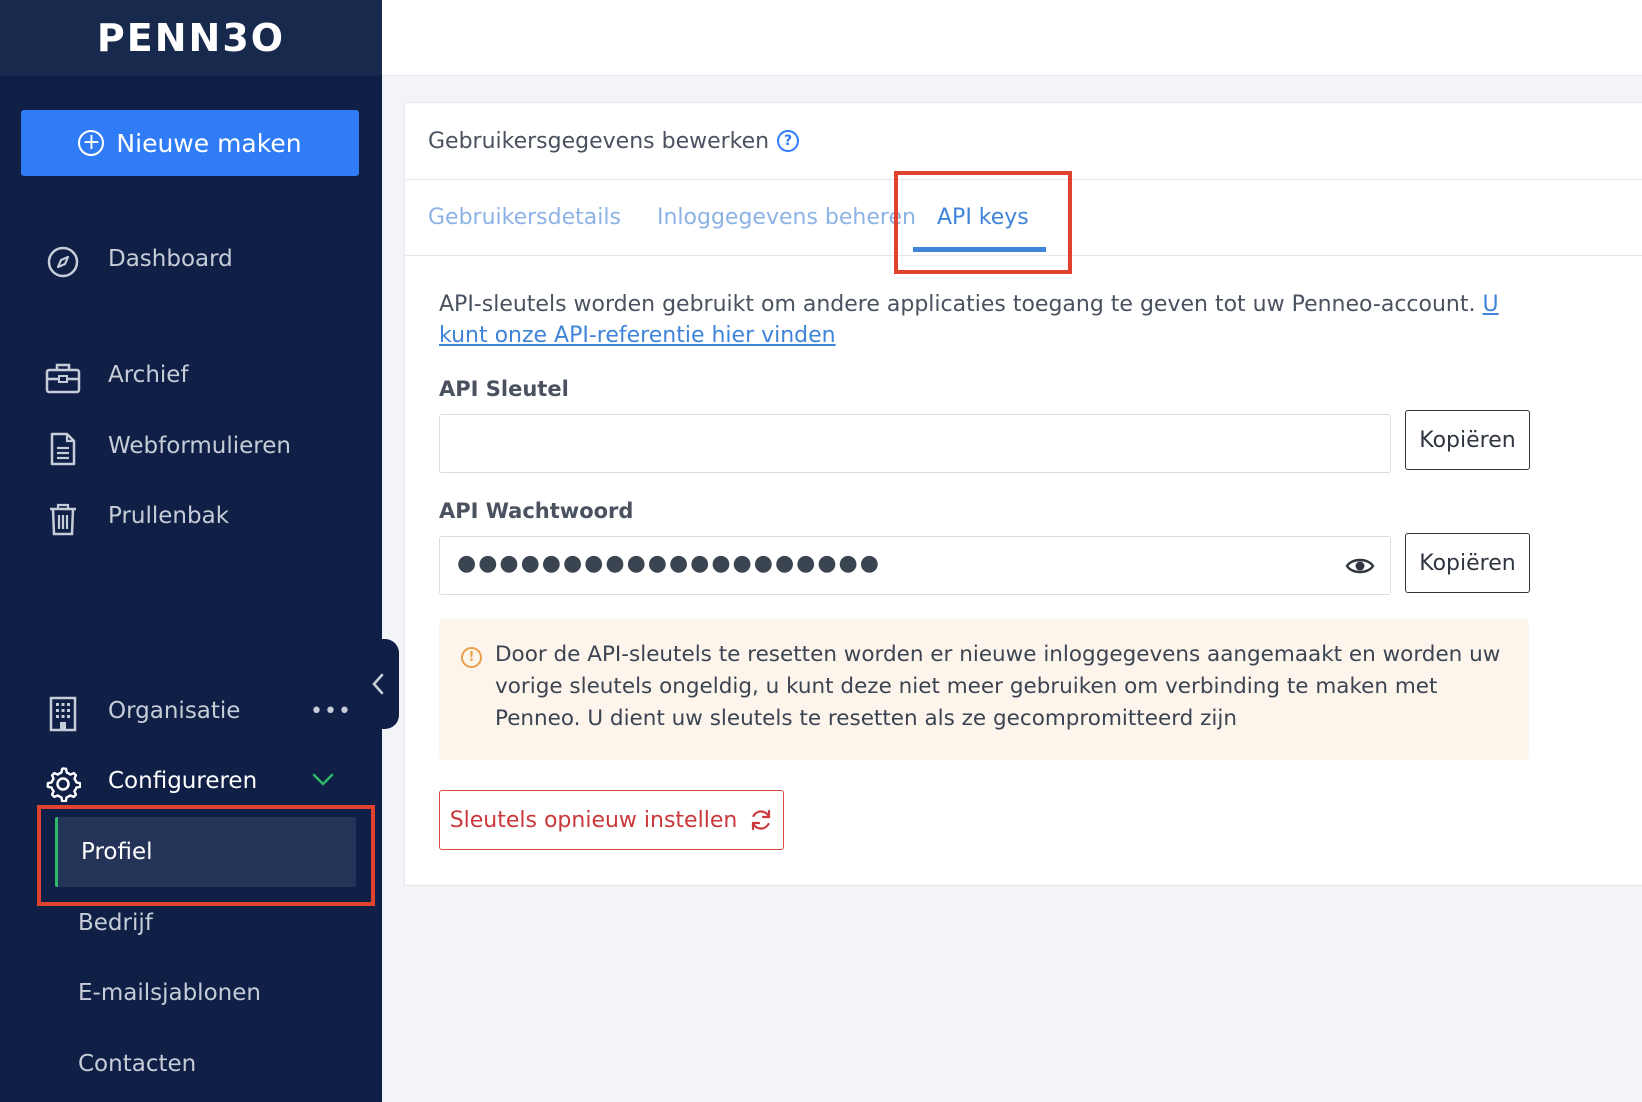 The width and height of the screenshot is (1642, 1102). Describe the element at coordinates (183, 781) in the screenshot. I see `sidebar-item-label: Configureren` at that location.